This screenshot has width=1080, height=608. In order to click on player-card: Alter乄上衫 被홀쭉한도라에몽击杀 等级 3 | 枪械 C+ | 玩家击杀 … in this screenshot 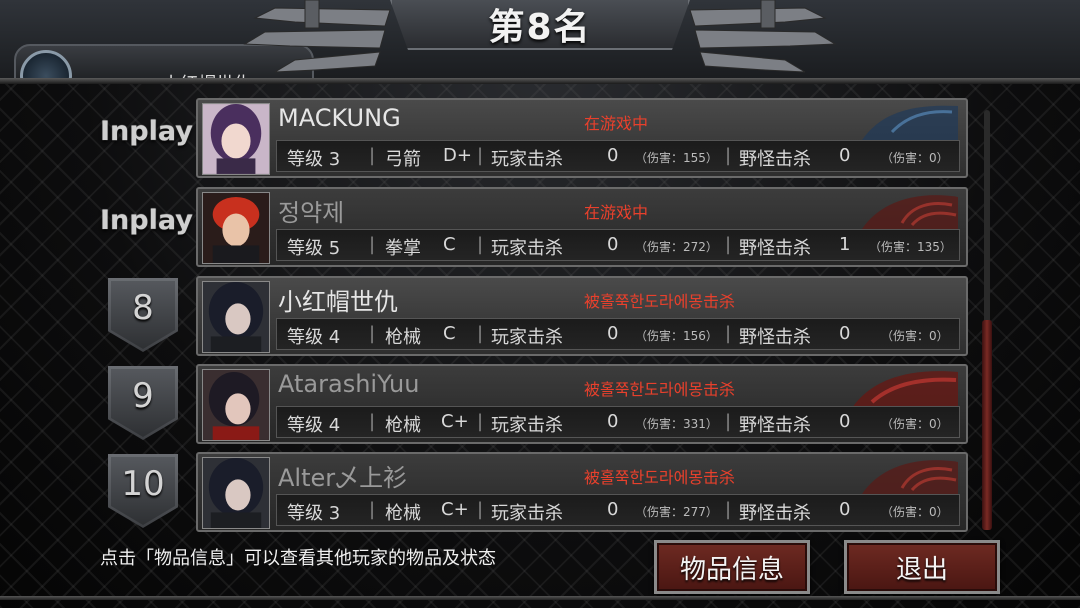, I will do `click(582, 492)`.